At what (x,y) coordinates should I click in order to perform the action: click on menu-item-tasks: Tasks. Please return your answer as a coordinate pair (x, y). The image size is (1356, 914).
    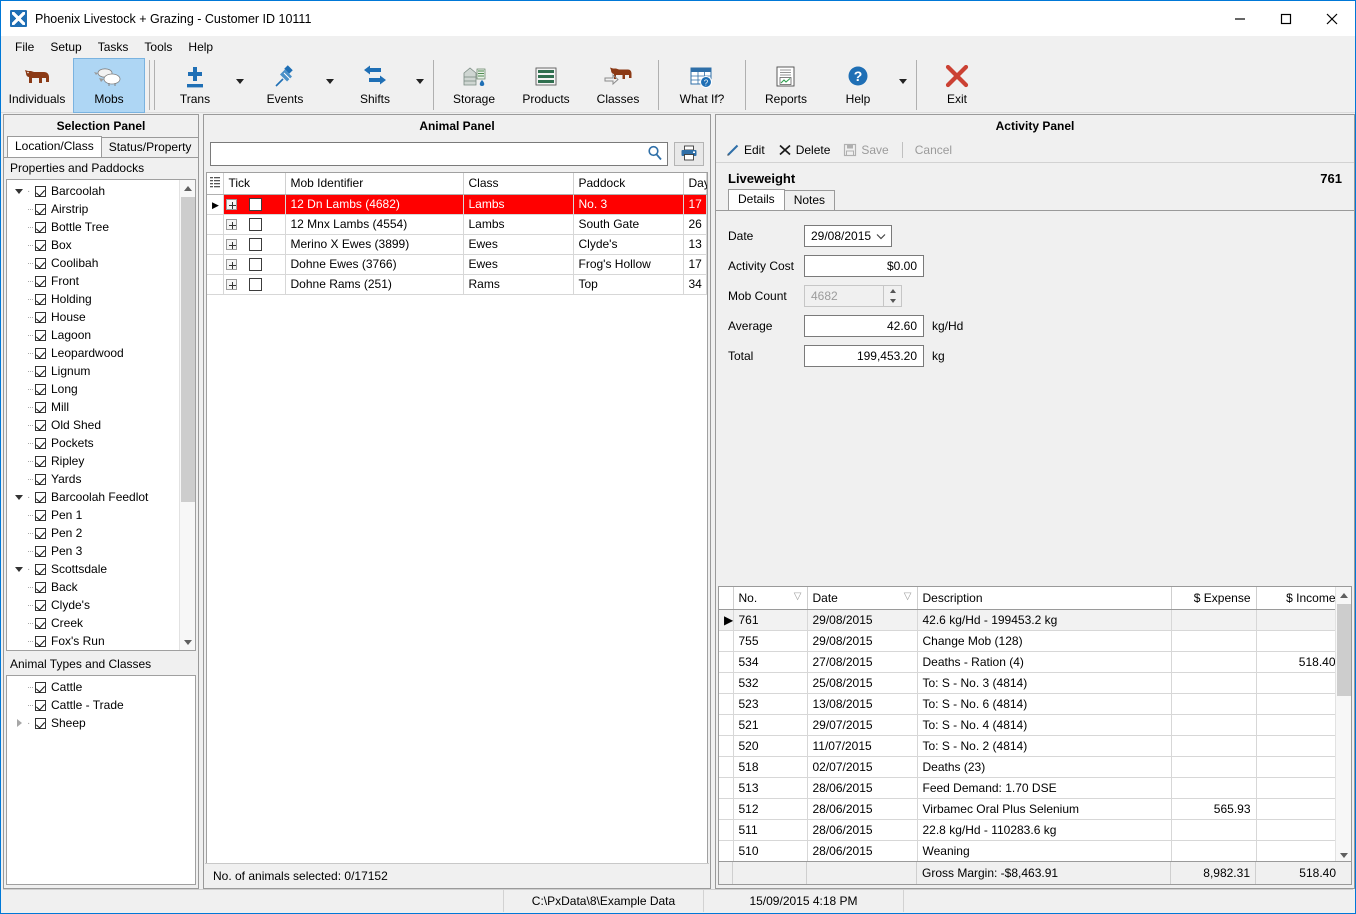
    Looking at the image, I should click on (113, 47).